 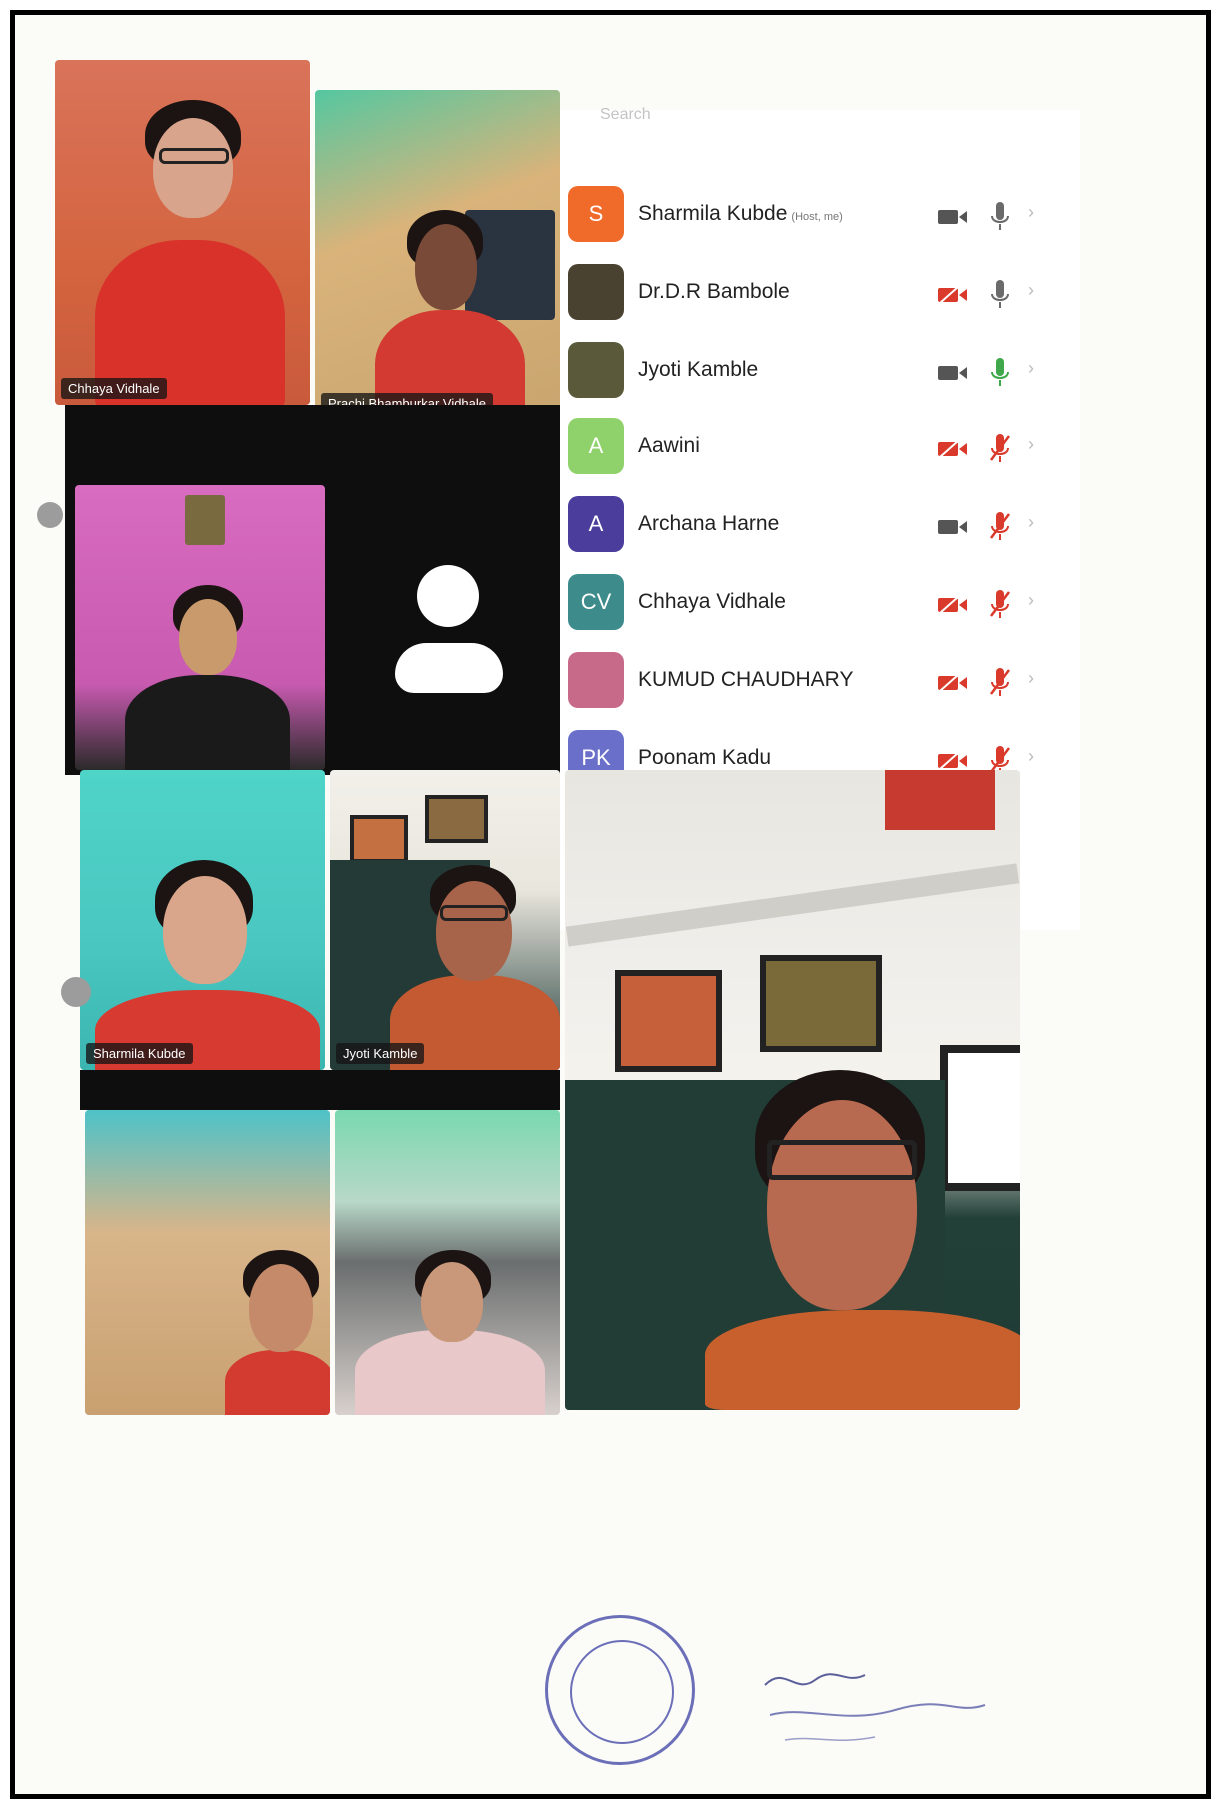 I want to click on participant-row: Jyoti Kamble ›, so click(x=818, y=373).